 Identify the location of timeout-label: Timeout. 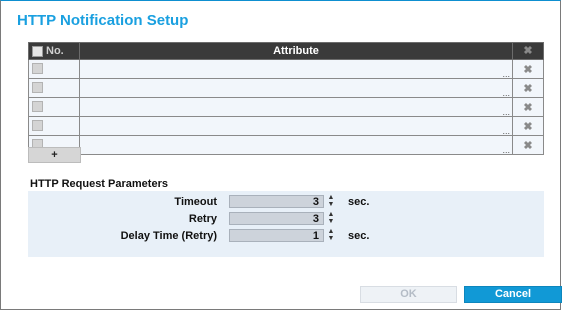
(195, 202).